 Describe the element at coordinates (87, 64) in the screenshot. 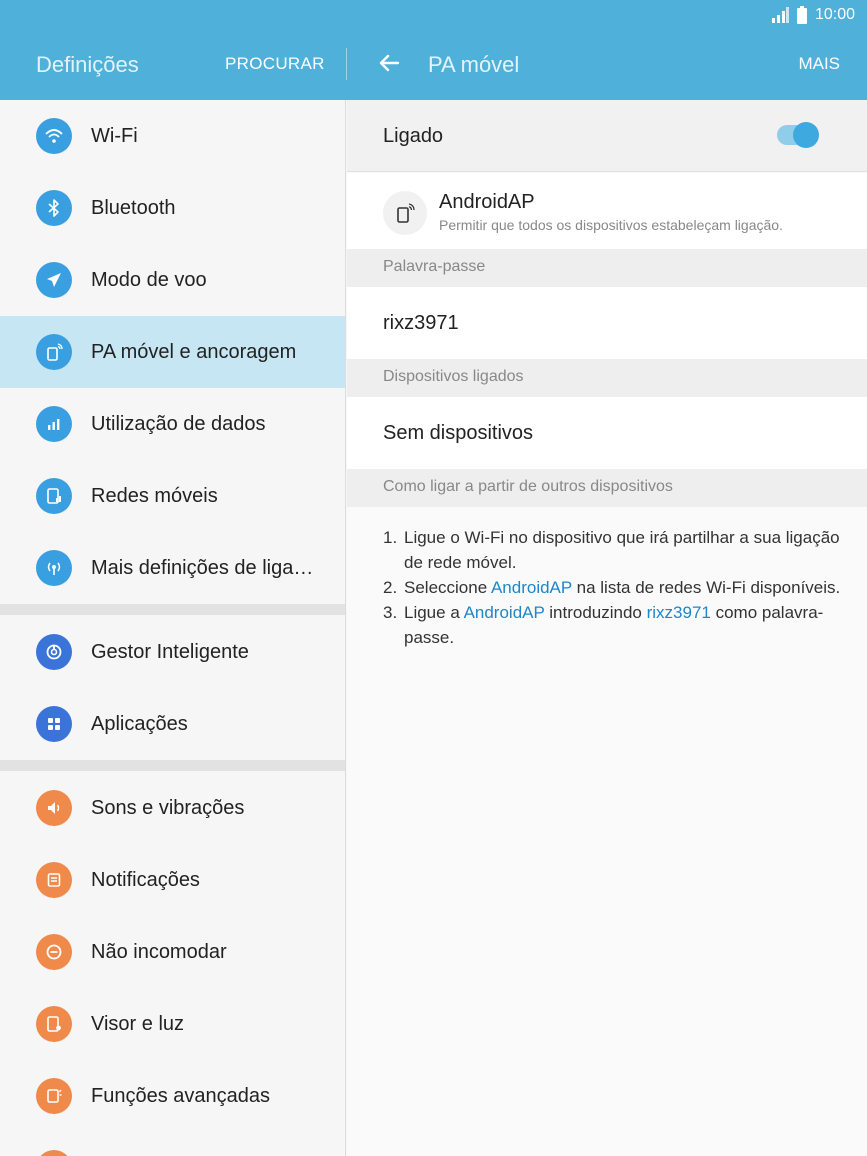

I see `settings-title: Definições` at that location.